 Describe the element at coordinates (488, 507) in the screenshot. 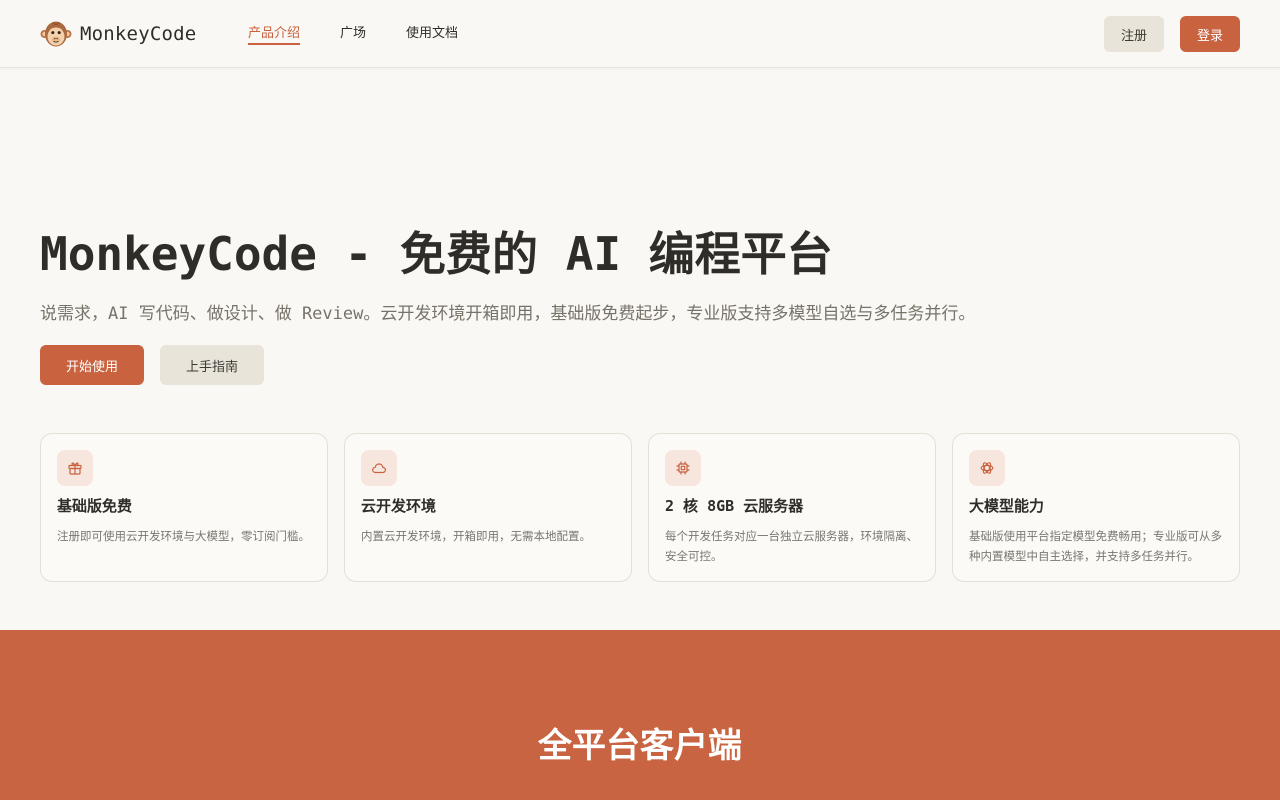

I see `feature-card-cloud-env: 云开发环境 内置云开发环境，开箱即用，无需本地配置。` at that location.